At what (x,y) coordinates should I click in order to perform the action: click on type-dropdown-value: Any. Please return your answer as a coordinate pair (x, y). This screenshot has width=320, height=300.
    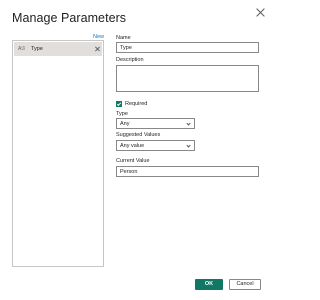
    Looking at the image, I should click on (125, 124).